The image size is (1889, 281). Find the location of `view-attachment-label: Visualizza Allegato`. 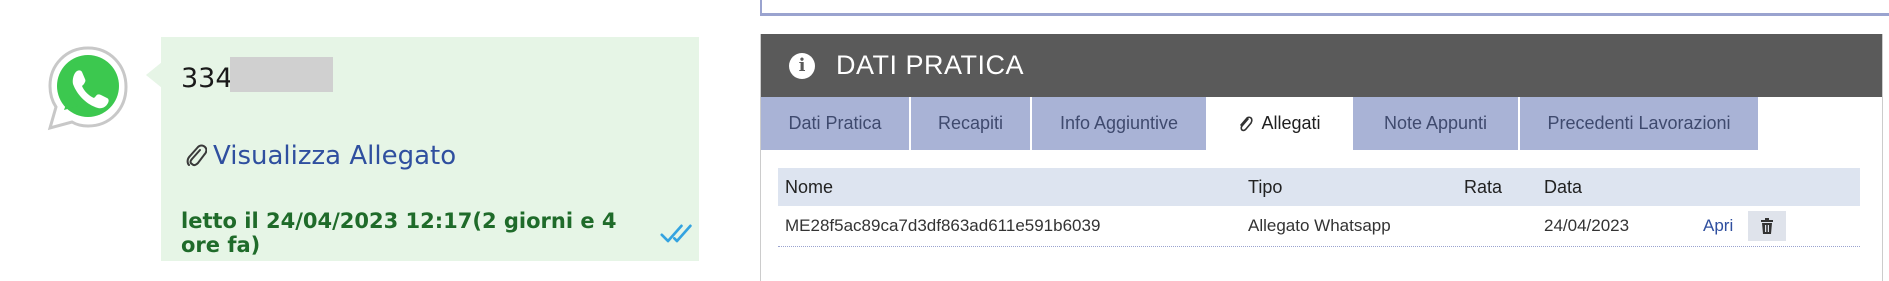

view-attachment-label: Visualizza Allegato is located at coordinates (335, 156).